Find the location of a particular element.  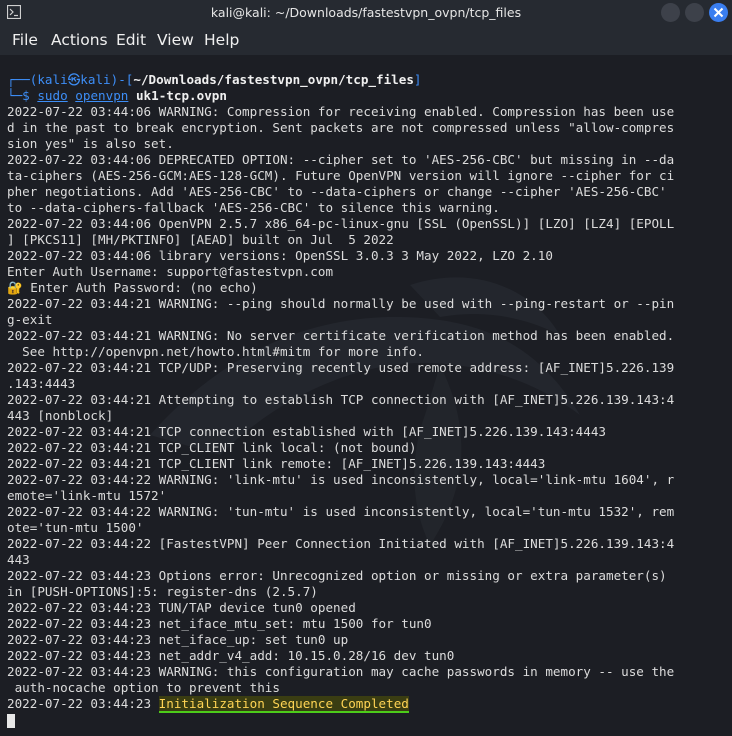

maximize-button is located at coordinates (694, 12).